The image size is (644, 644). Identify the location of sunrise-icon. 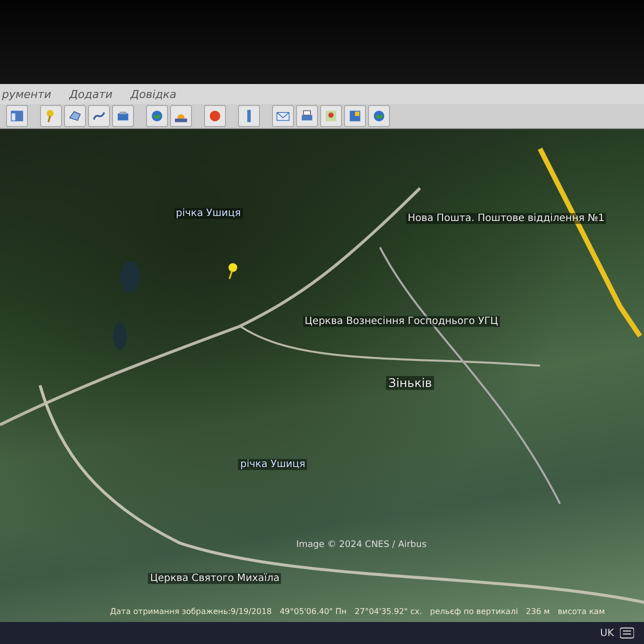
(181, 116).